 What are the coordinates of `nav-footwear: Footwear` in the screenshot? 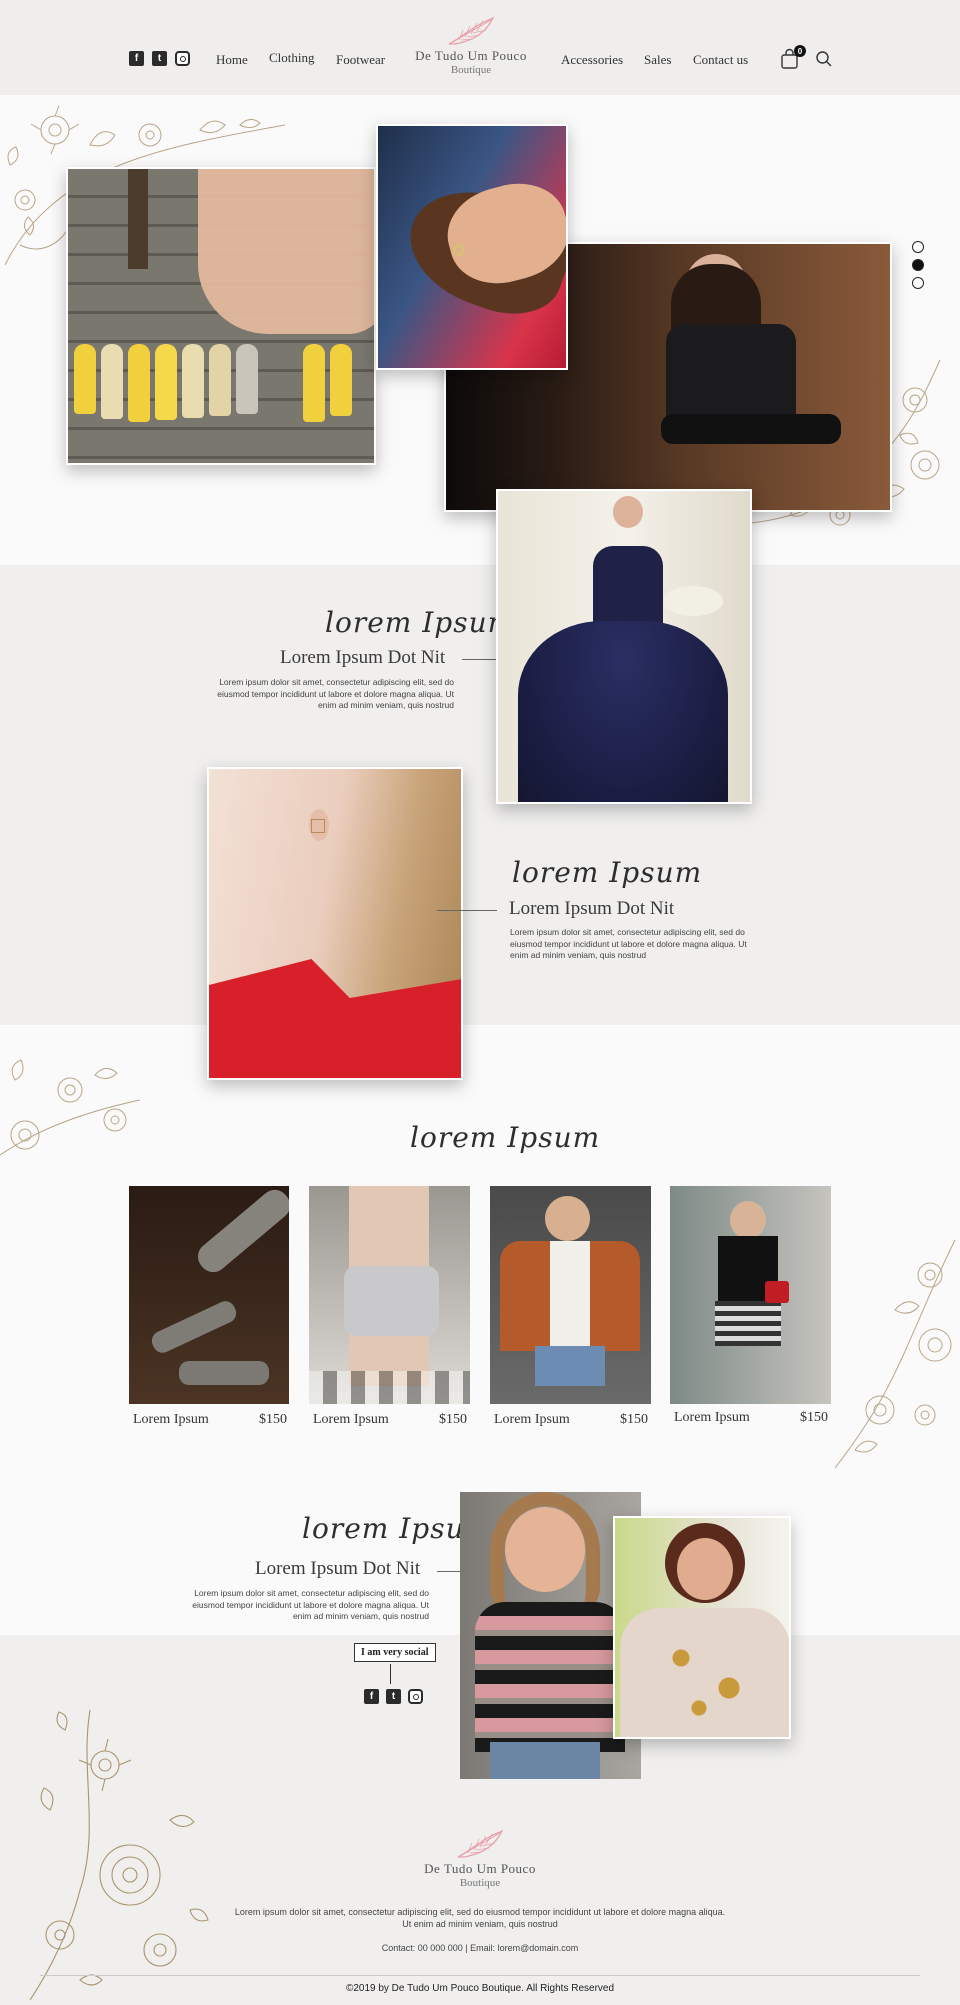 It's located at (360, 60).